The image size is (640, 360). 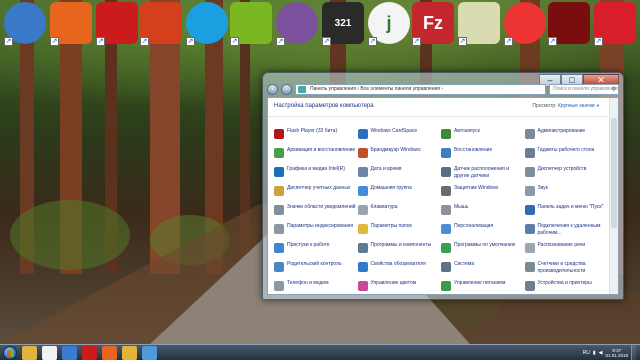 I want to click on search-placeholder: Поиск в панели управления, so click(x=585, y=89).